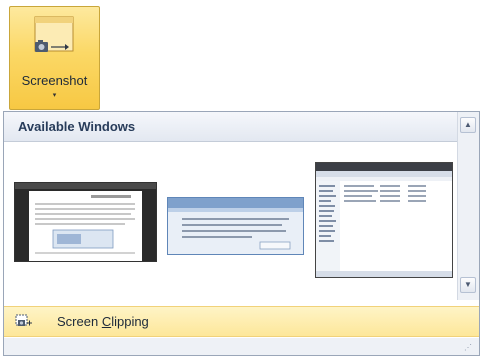  Describe the element at coordinates (468, 347) in the screenshot. I see `grip-icon: ⋰` at that location.